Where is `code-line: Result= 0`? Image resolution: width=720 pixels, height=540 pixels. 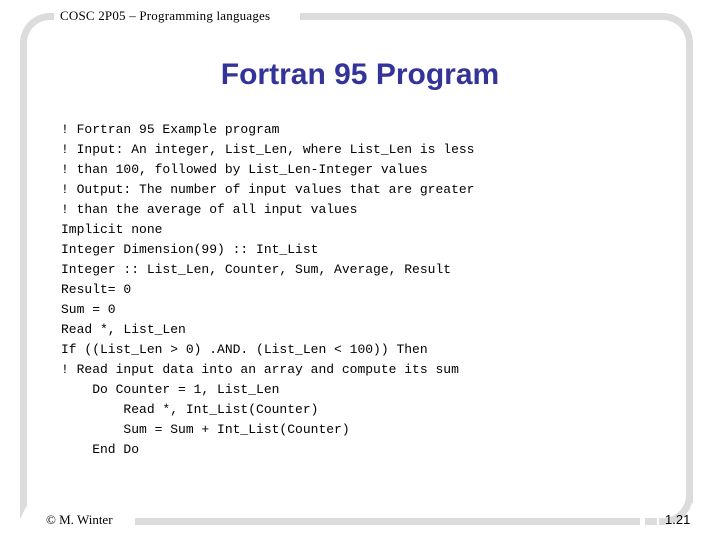
code-line: Result= 0 is located at coordinates (96, 289).